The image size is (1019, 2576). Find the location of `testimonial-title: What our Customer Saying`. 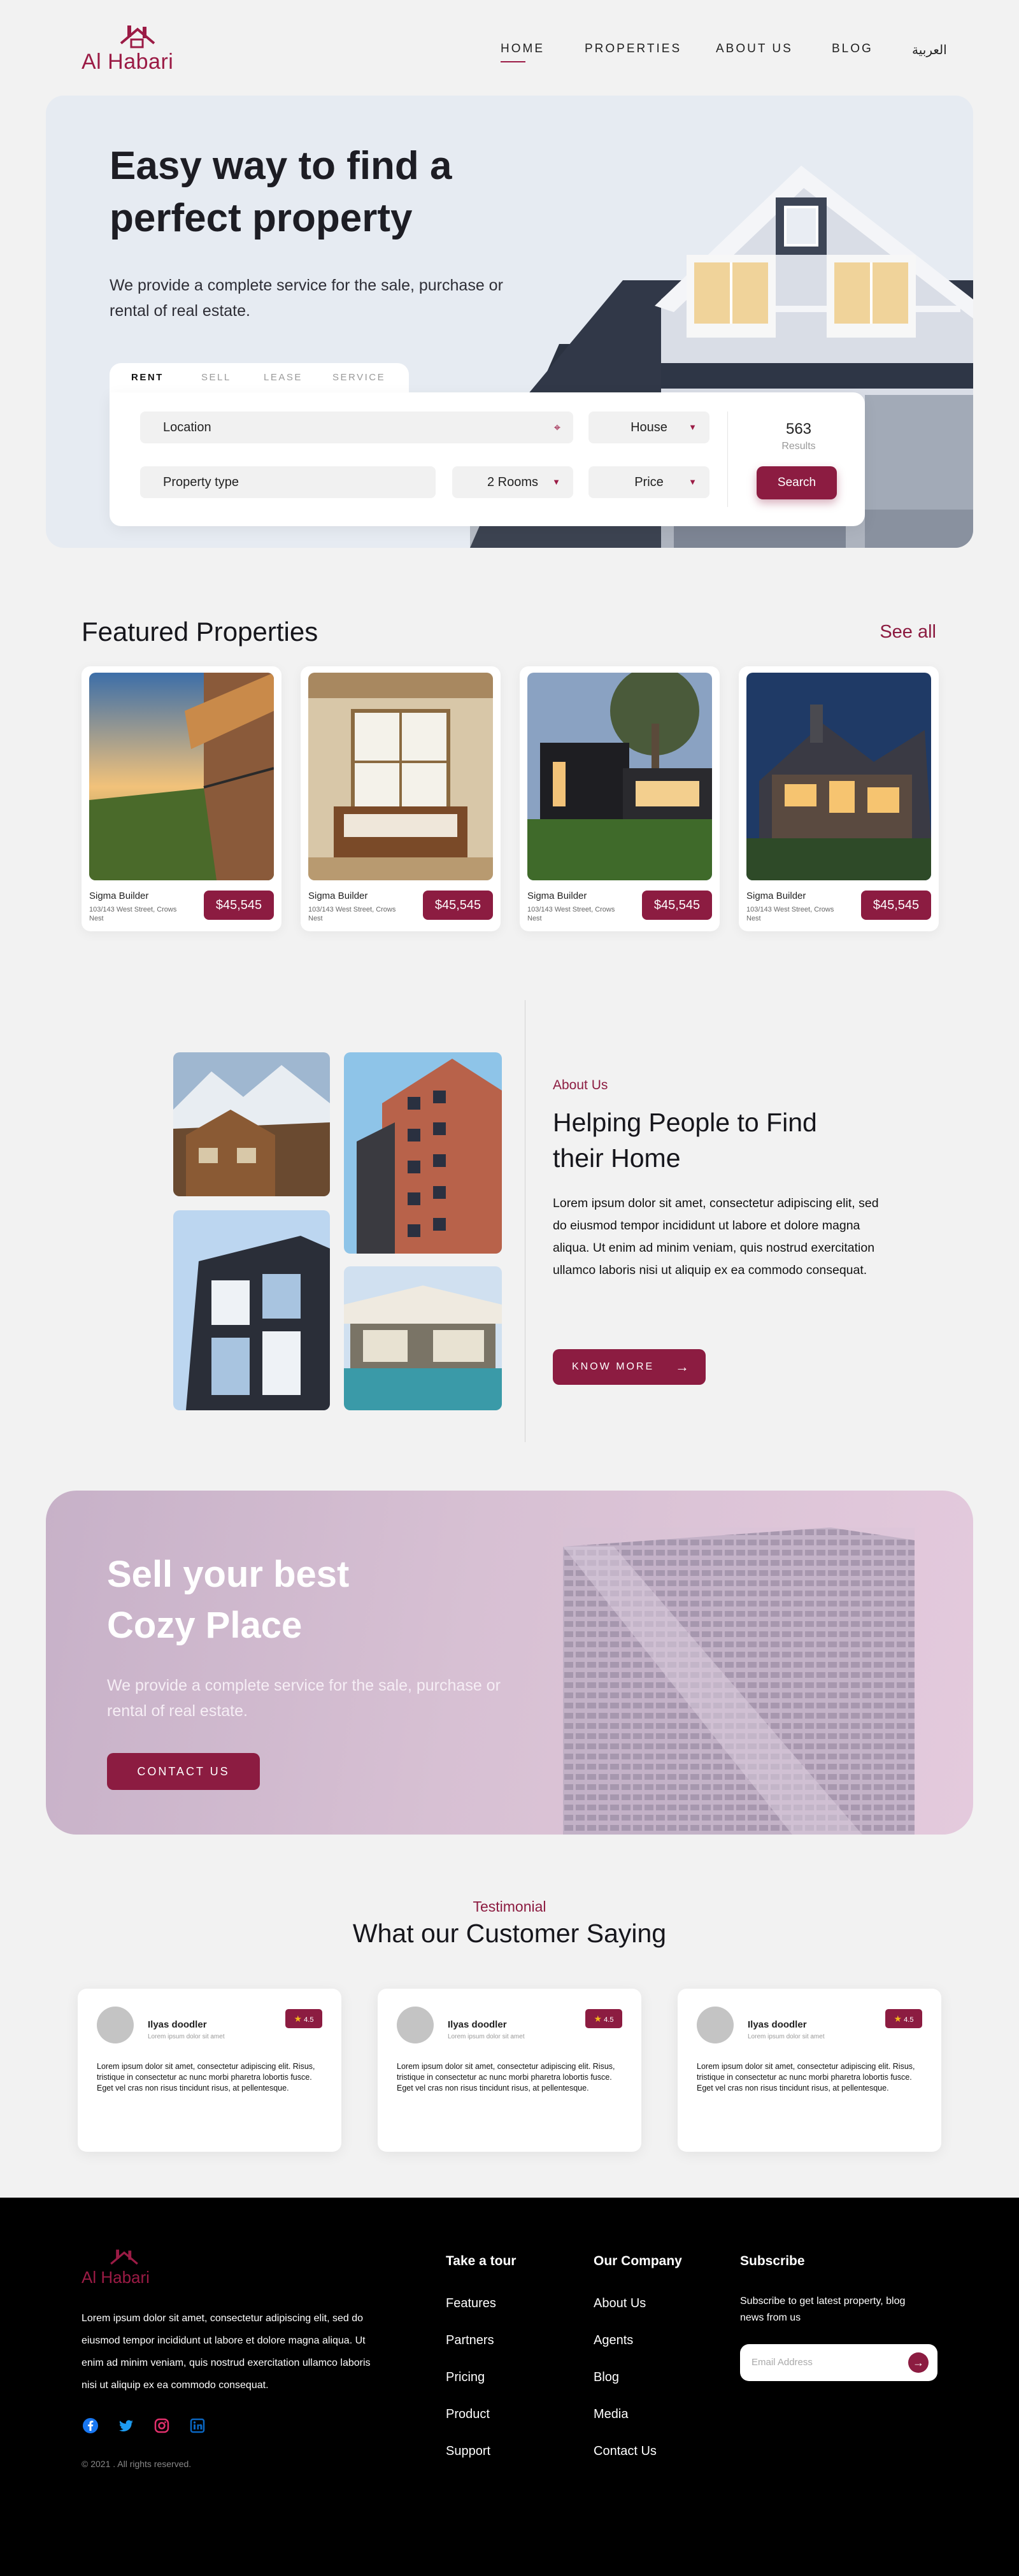

testimonial-title: What our Customer Saying is located at coordinates (509, 1934).